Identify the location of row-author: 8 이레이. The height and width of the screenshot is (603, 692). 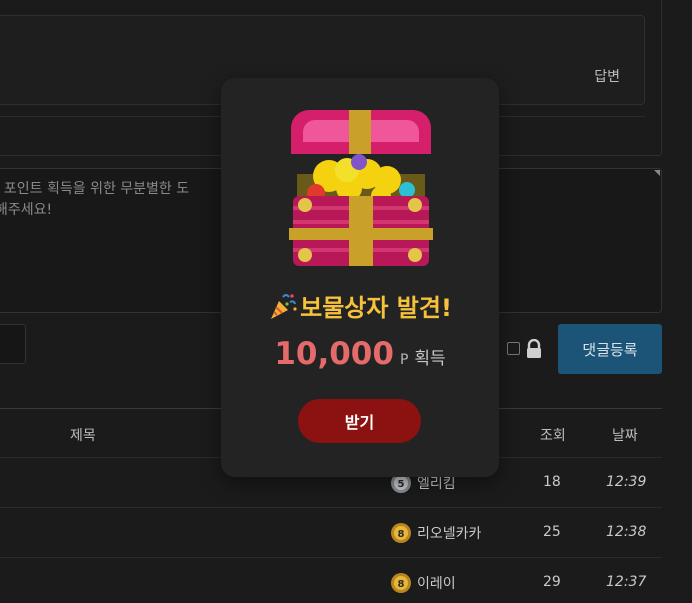
(423, 583).